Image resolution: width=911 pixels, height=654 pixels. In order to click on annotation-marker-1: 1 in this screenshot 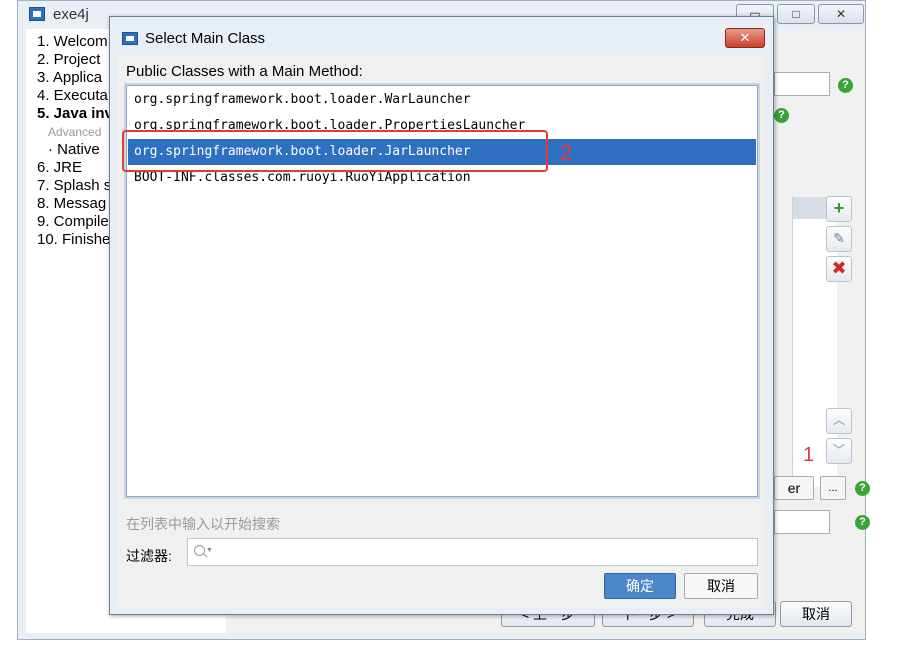, I will do `click(809, 455)`.